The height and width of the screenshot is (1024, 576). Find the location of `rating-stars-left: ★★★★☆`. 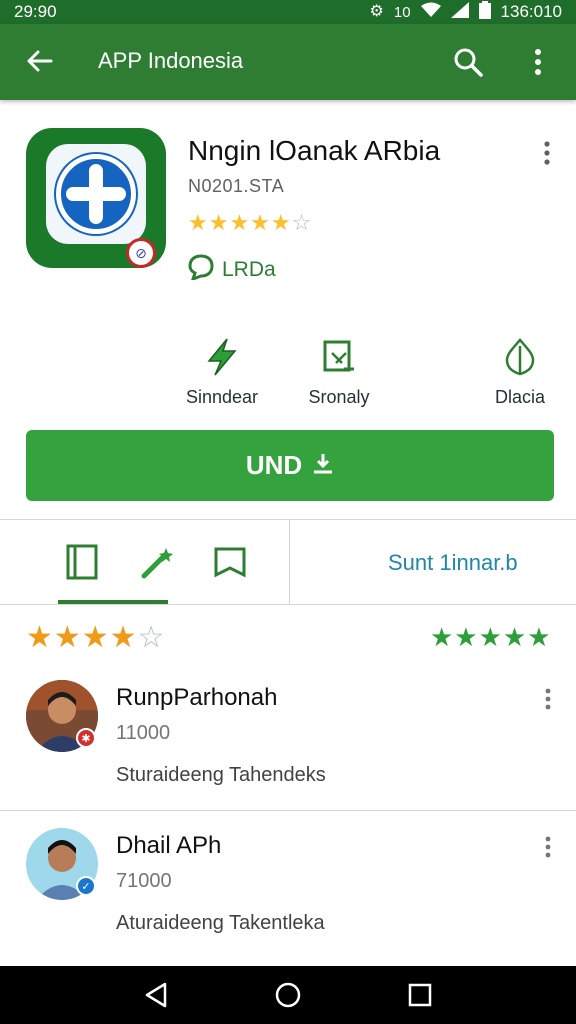

rating-stars-left: ★★★★☆ is located at coordinates (96, 637).